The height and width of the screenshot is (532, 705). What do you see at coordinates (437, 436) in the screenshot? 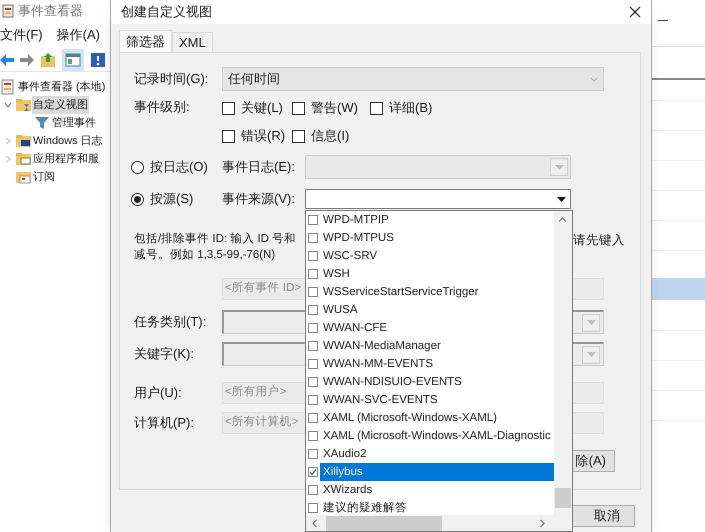
I see `list-item: XAML (Microsoft-Windows-XAML-Diagnostic` at bounding box center [437, 436].